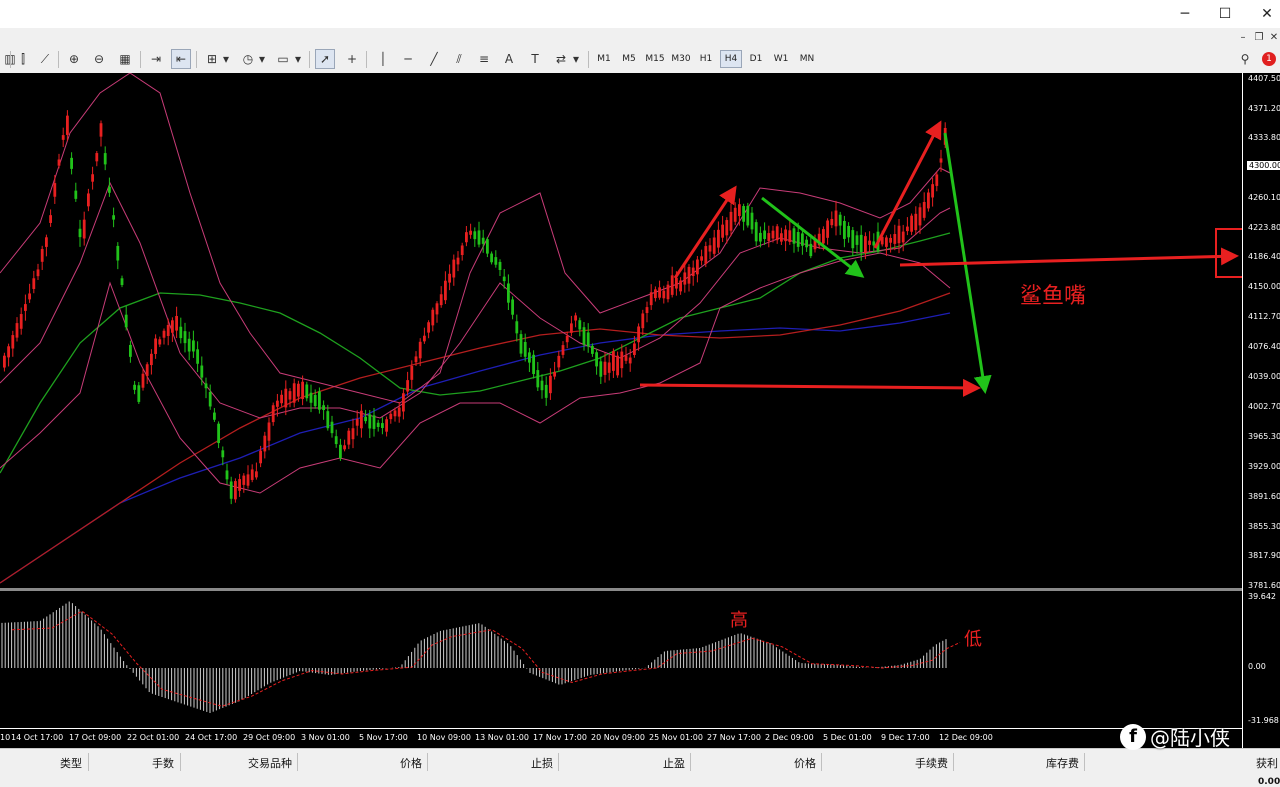 This screenshot has width=1280, height=787. I want to click on channel-icon: ⫽, so click(459, 59).